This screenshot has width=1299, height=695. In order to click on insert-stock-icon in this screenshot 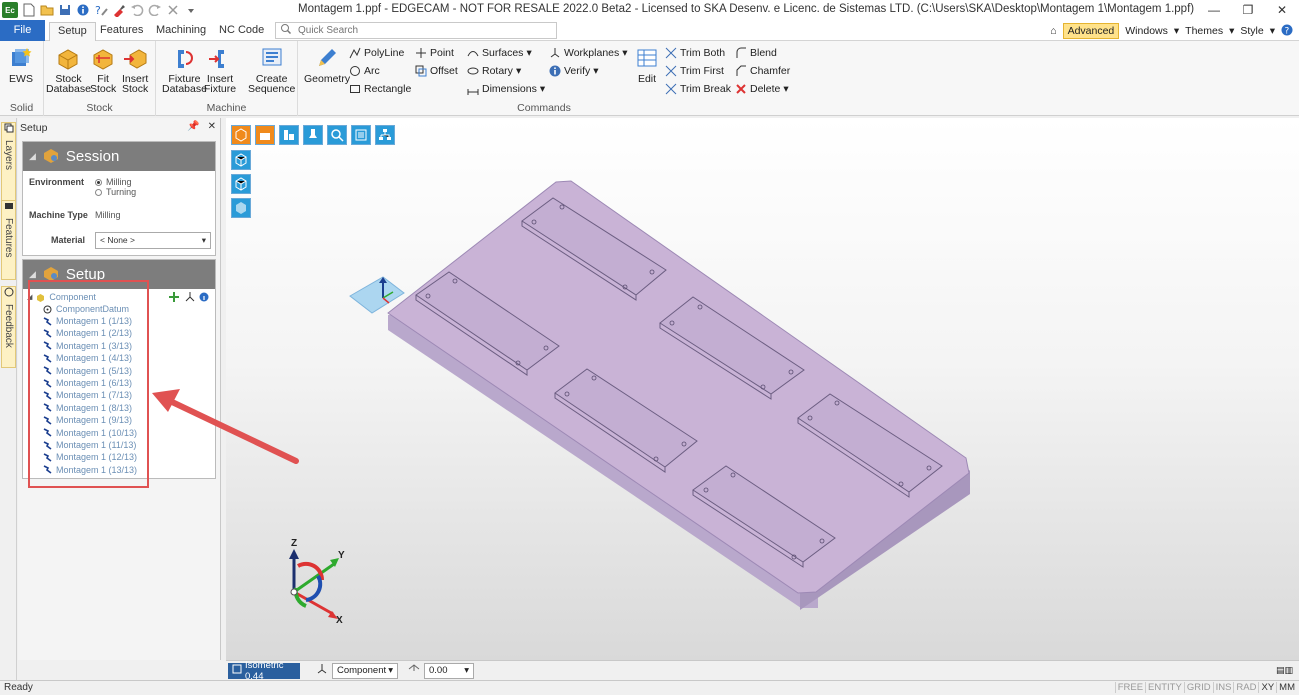, I will do `click(135, 58)`.